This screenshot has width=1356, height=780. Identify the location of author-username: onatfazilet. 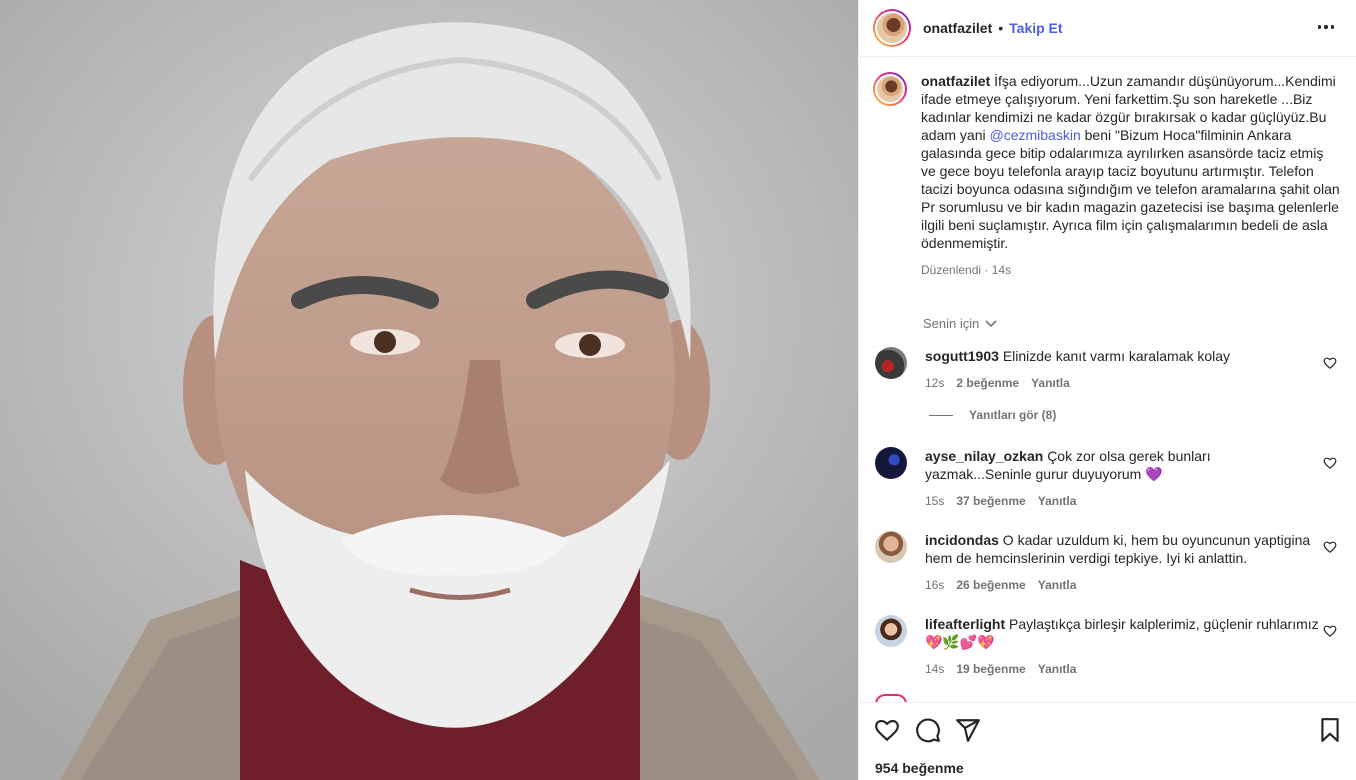
(957, 28).